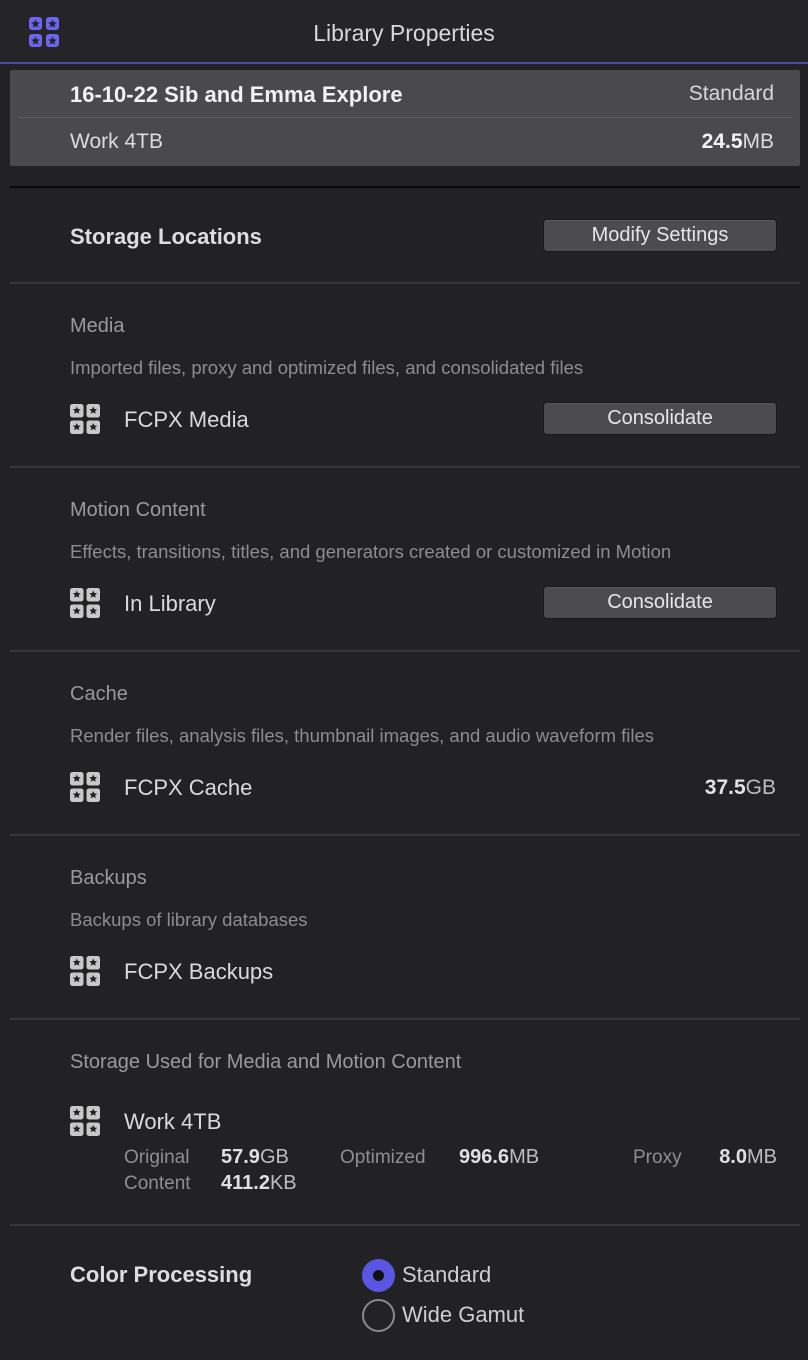  I want to click on cache-location: FCPX Cache, so click(188, 787).